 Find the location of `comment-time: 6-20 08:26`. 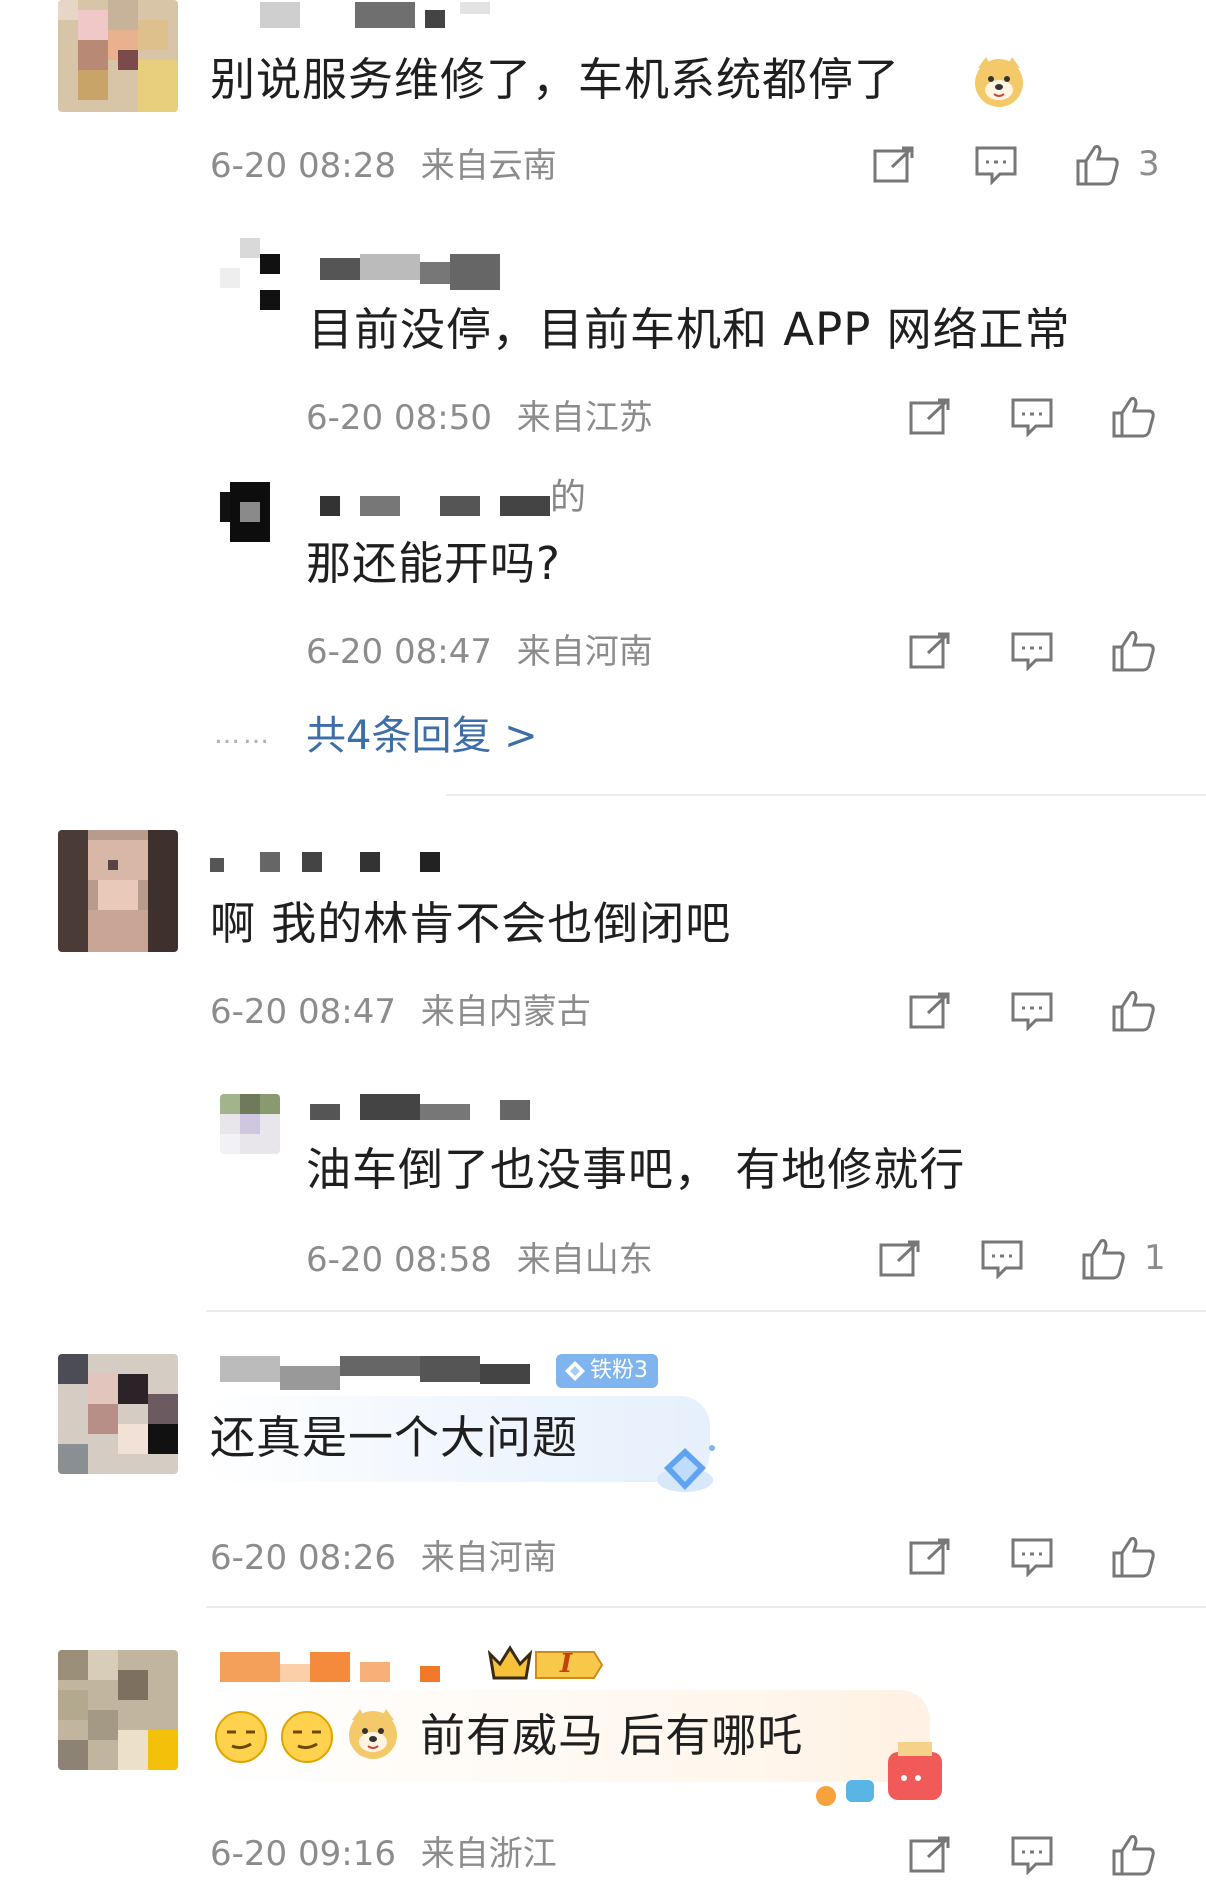

comment-time: 6-20 08:26 is located at coordinates (303, 1558).